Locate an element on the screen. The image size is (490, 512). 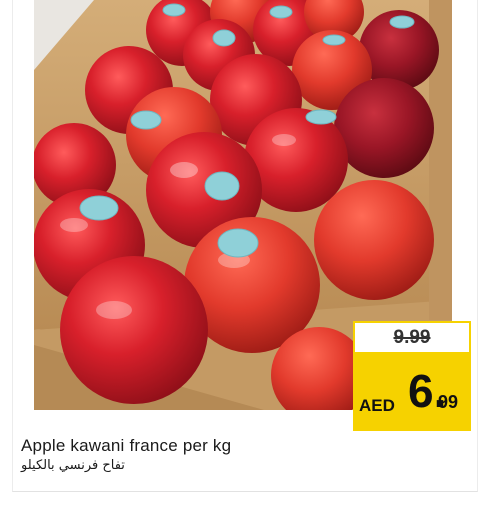
product-title-en: Apple kawani france per kg is located at coordinates (126, 446).